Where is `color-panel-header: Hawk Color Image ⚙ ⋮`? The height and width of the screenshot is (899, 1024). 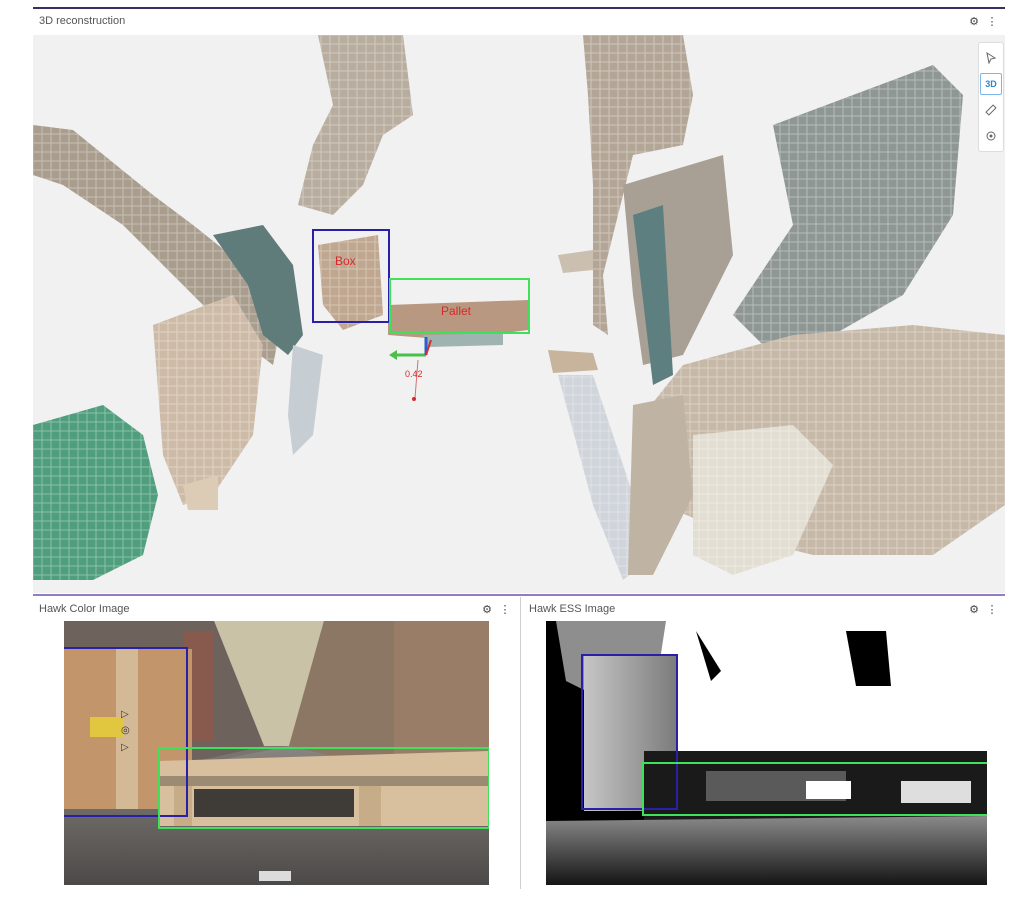 color-panel-header: Hawk Color Image ⚙ ⋮ is located at coordinates (275, 609).